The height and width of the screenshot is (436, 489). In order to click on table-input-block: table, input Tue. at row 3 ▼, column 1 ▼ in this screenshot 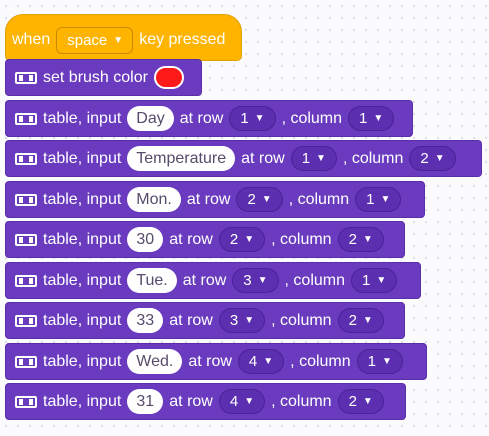, I will do `click(213, 280)`.